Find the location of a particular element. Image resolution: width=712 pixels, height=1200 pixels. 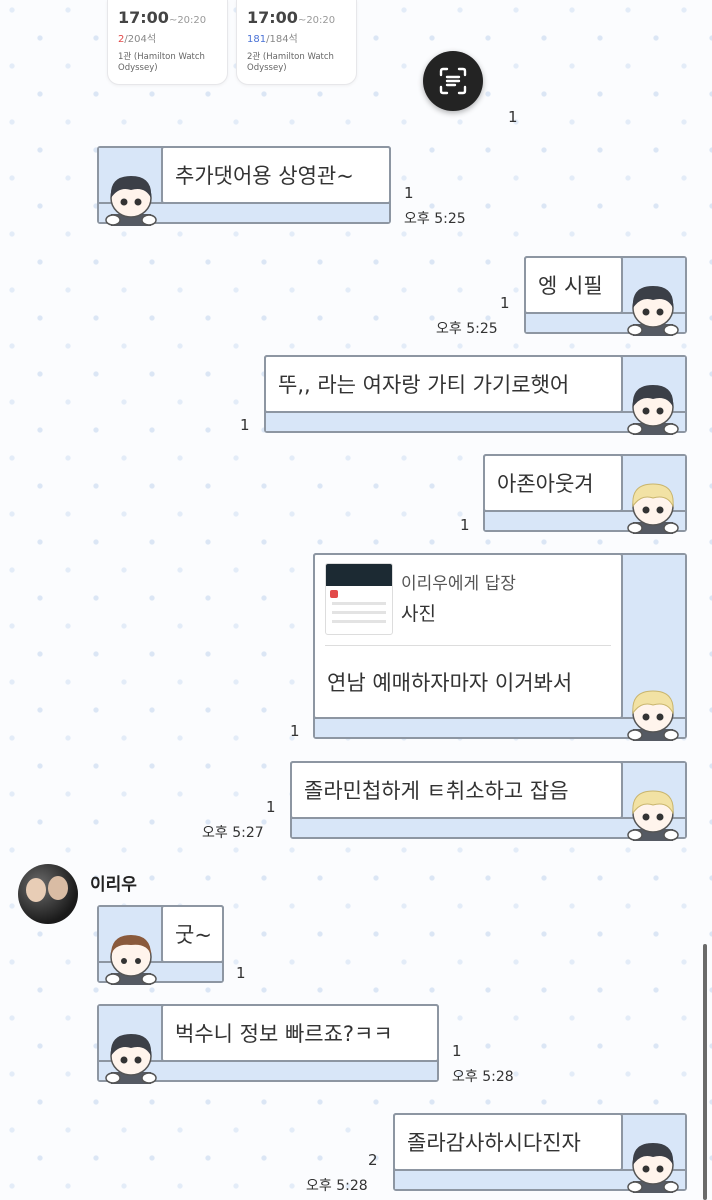

scrollbar is located at coordinates (705, 1072).